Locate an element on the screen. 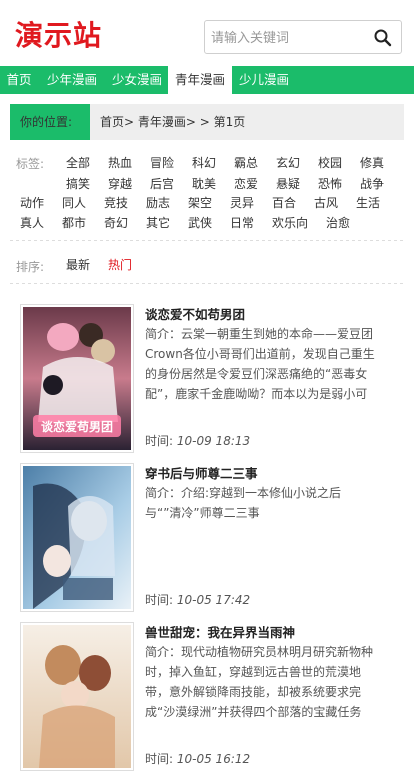  tag-item: 古风 is located at coordinates (326, 203).